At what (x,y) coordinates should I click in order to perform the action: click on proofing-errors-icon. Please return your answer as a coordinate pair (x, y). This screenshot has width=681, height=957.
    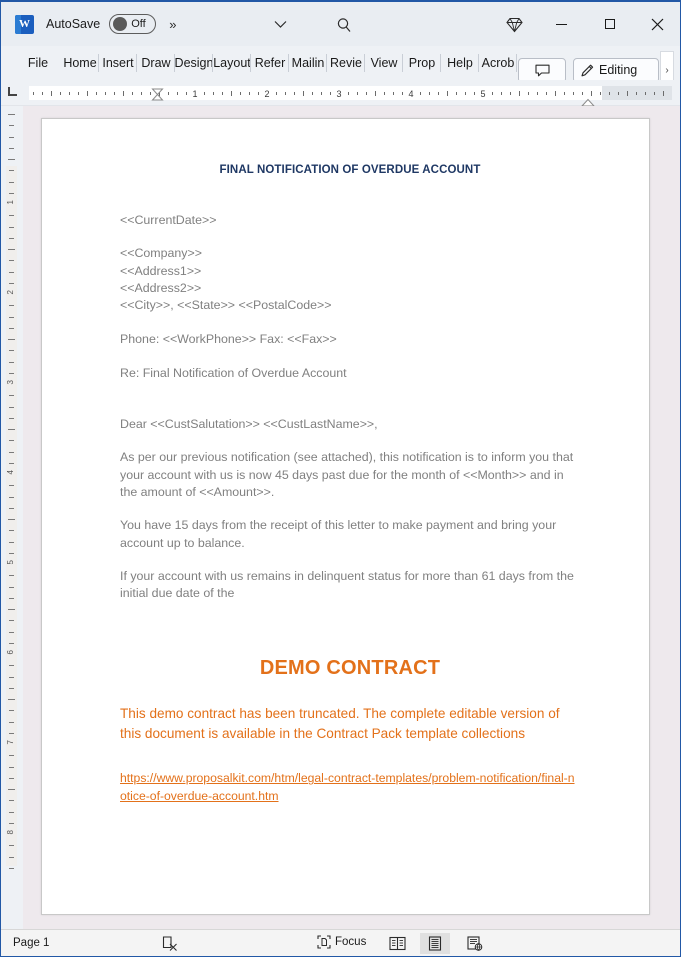
    Looking at the image, I should click on (170, 943).